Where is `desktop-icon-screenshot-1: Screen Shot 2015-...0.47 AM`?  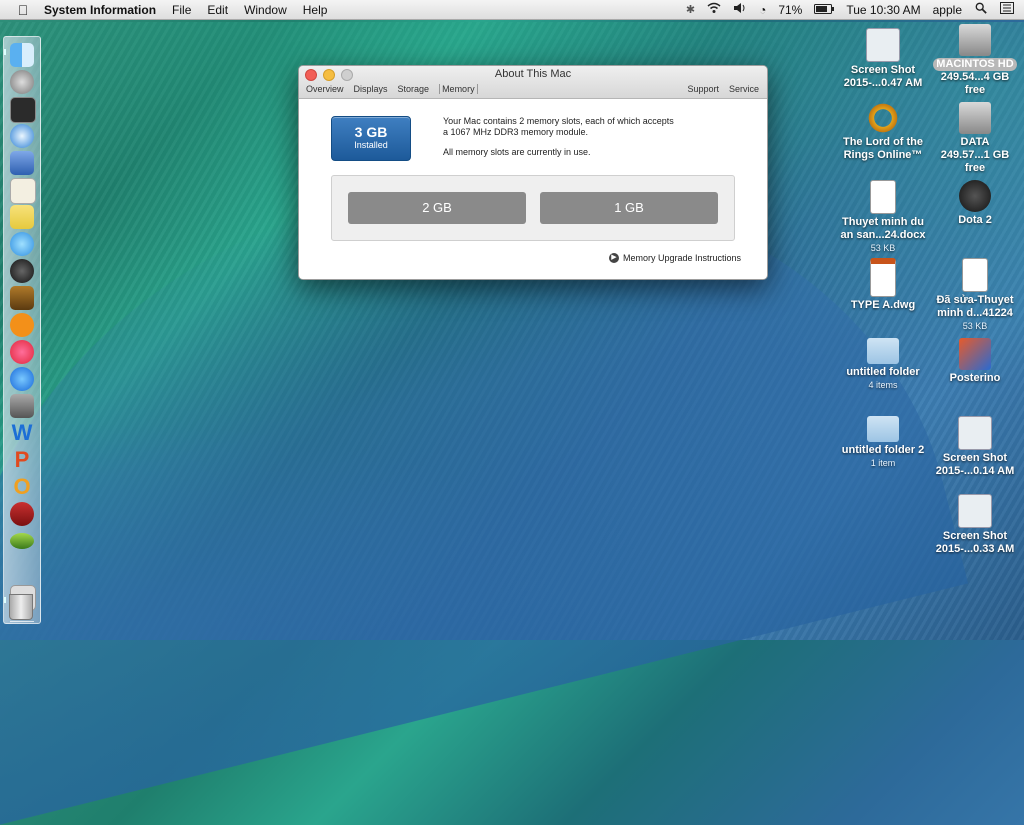 desktop-icon-screenshot-1: Screen Shot 2015-...0.47 AM is located at coordinates (883, 59).